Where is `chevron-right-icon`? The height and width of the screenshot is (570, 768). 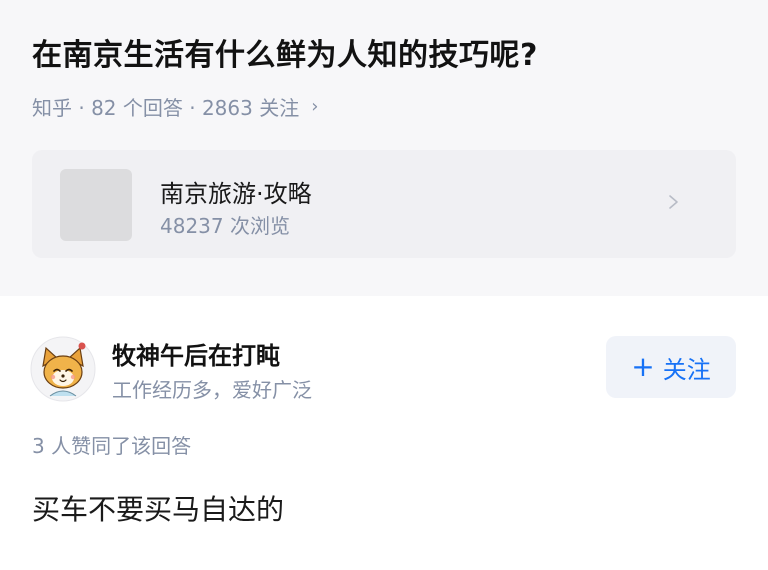
chevron-right-icon is located at coordinates (673, 202).